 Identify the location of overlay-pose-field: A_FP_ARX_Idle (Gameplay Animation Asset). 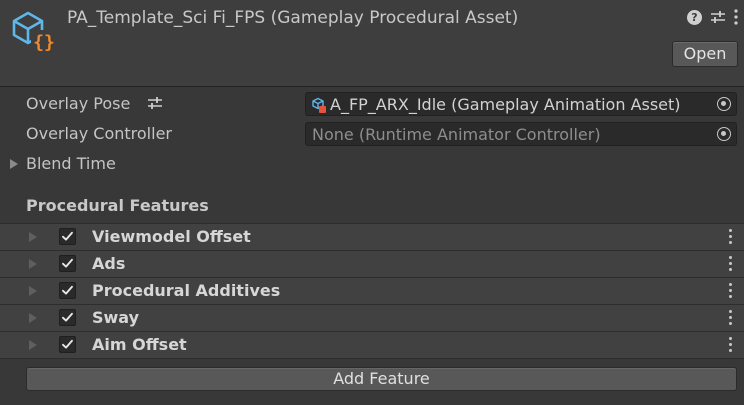
(521, 104).